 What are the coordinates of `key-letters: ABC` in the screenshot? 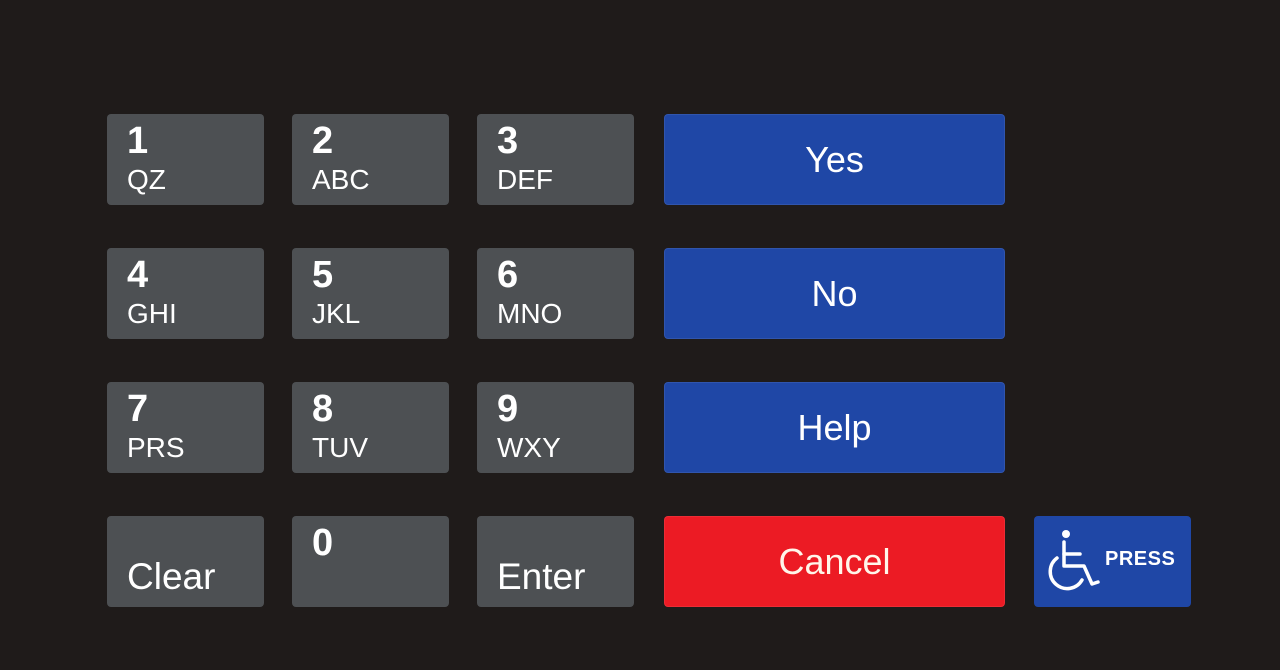 It's located at (341, 179).